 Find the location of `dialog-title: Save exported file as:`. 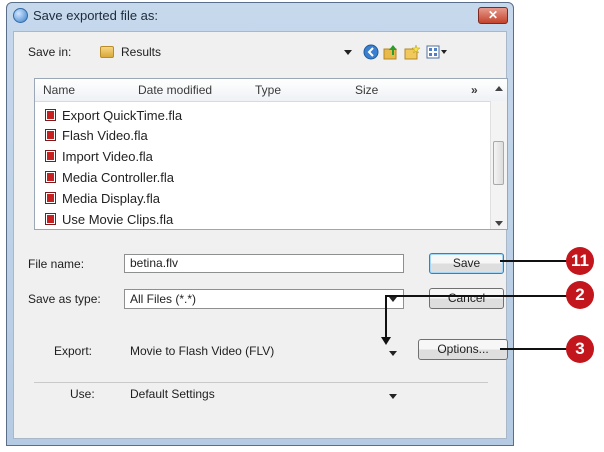

dialog-title: Save exported file as: is located at coordinates (96, 15).